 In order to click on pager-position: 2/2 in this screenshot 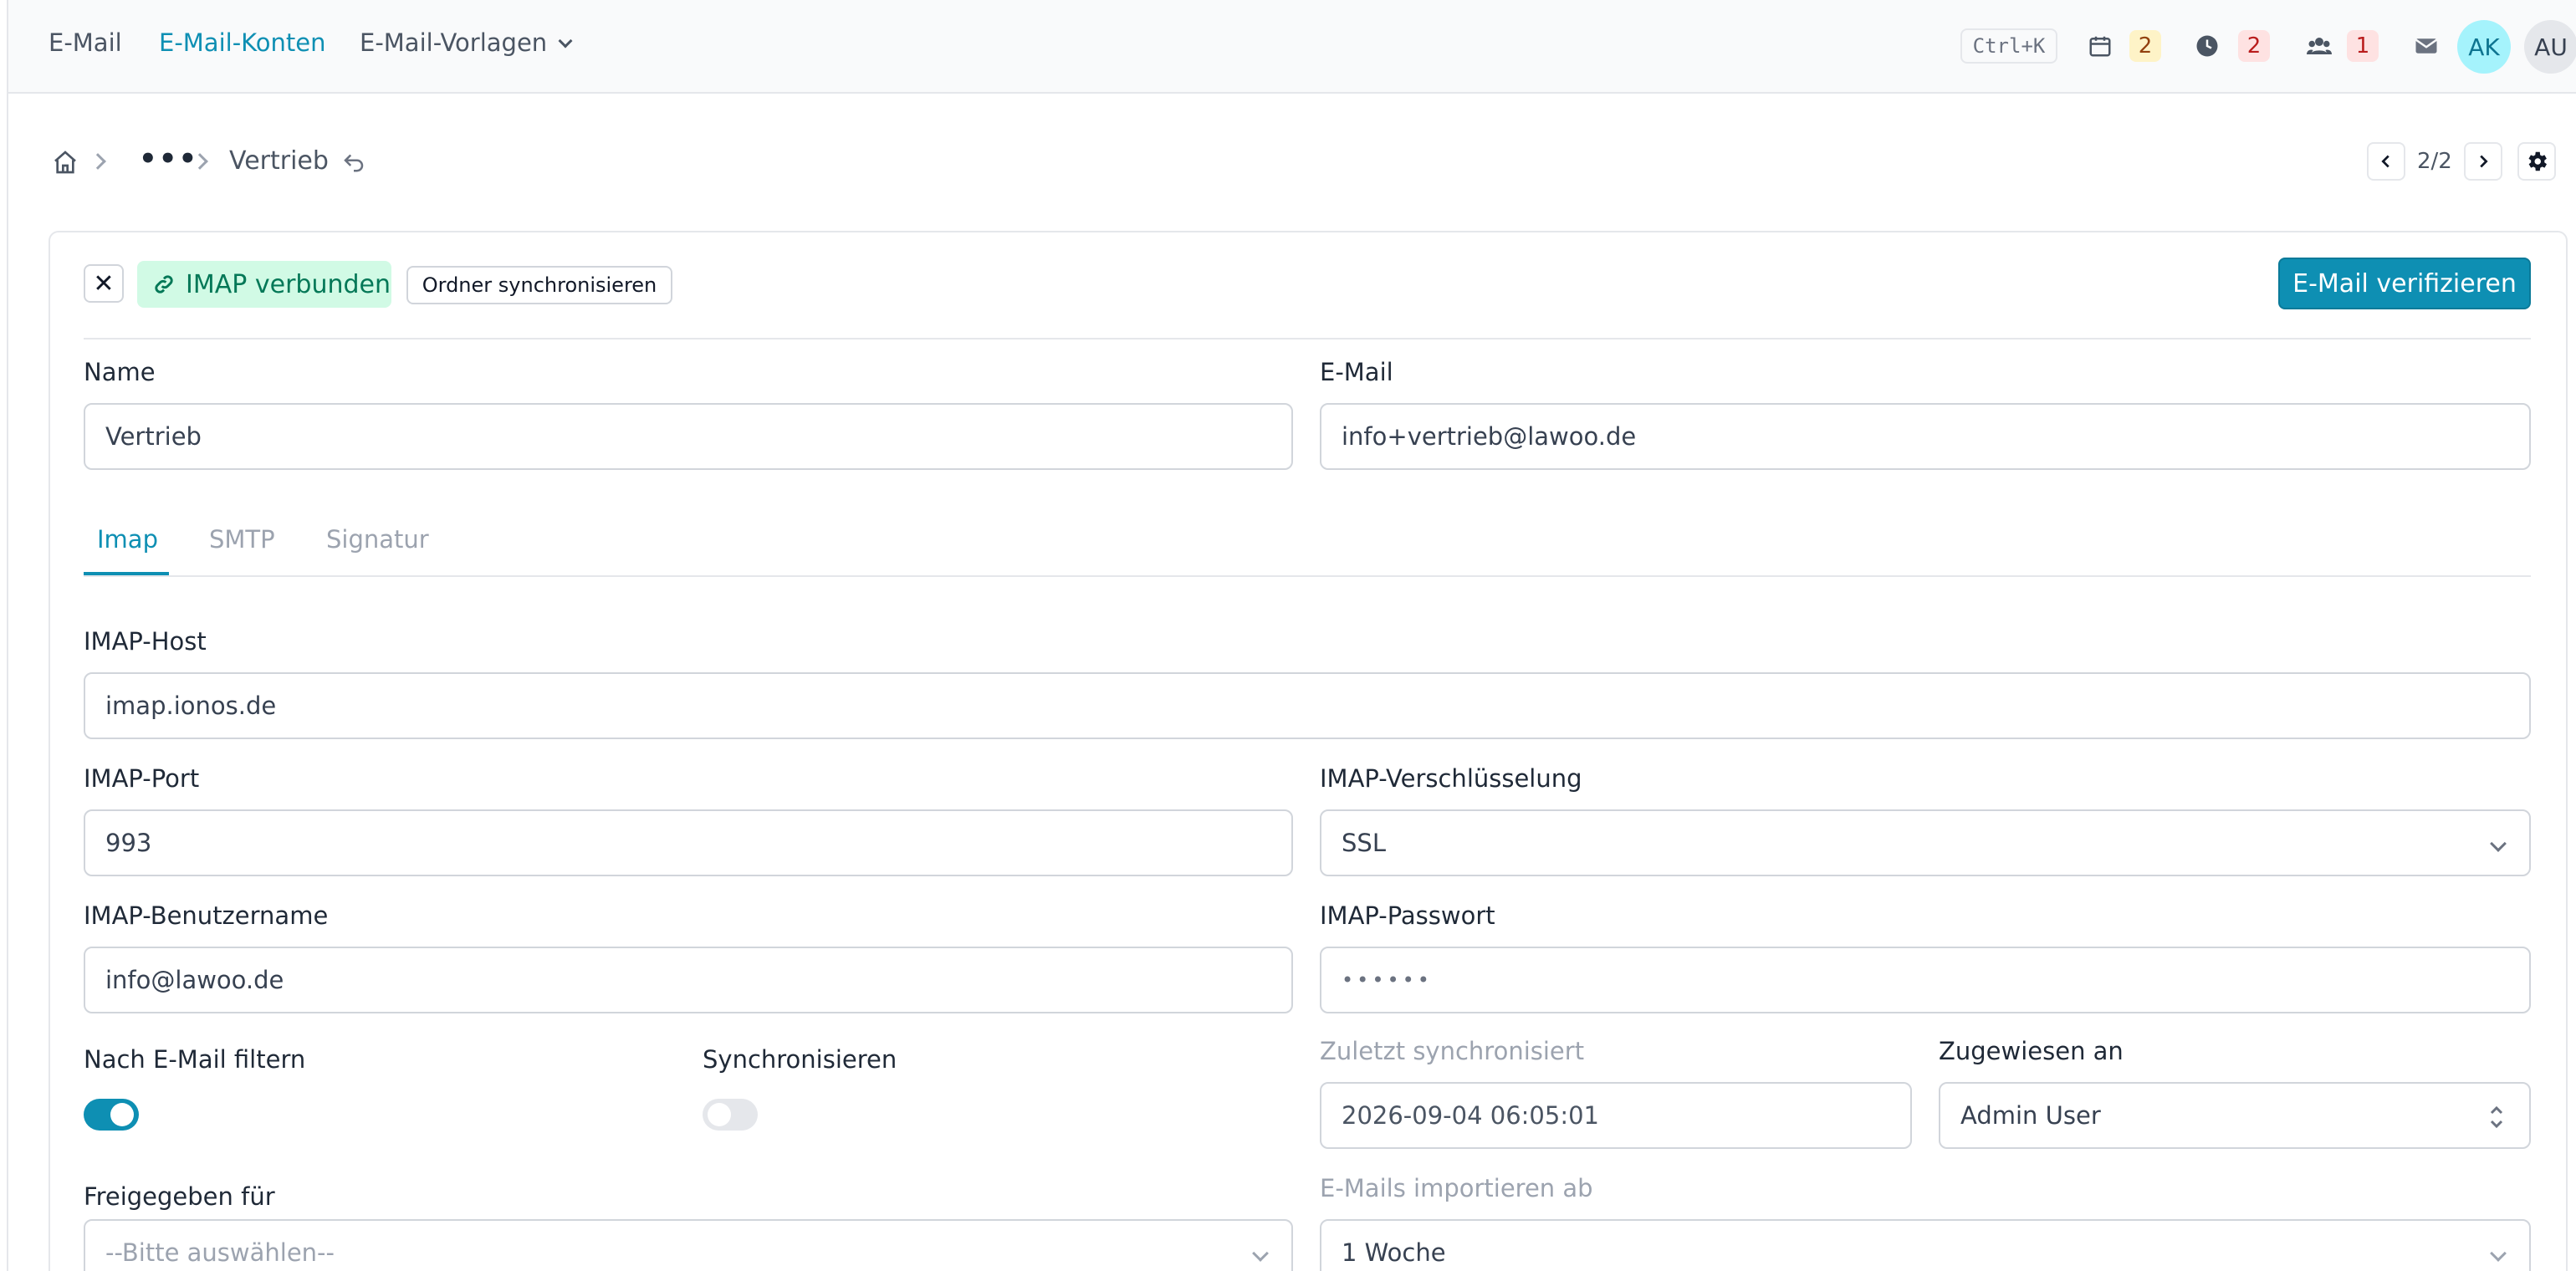, I will do `click(2434, 161)`.